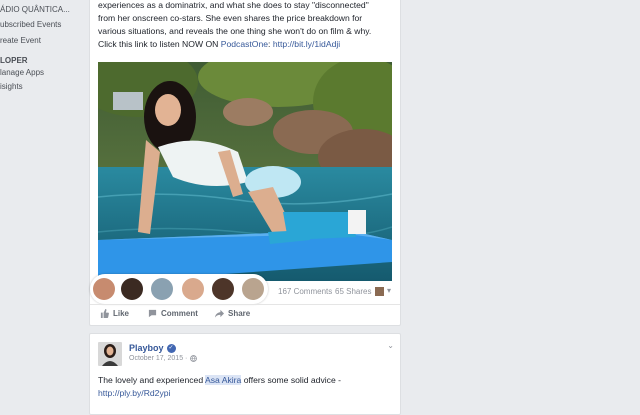 This screenshot has height=415, width=640. What do you see at coordinates (390, 345) in the screenshot?
I see `post-options-chevron-icon: ⌄` at bounding box center [390, 345].